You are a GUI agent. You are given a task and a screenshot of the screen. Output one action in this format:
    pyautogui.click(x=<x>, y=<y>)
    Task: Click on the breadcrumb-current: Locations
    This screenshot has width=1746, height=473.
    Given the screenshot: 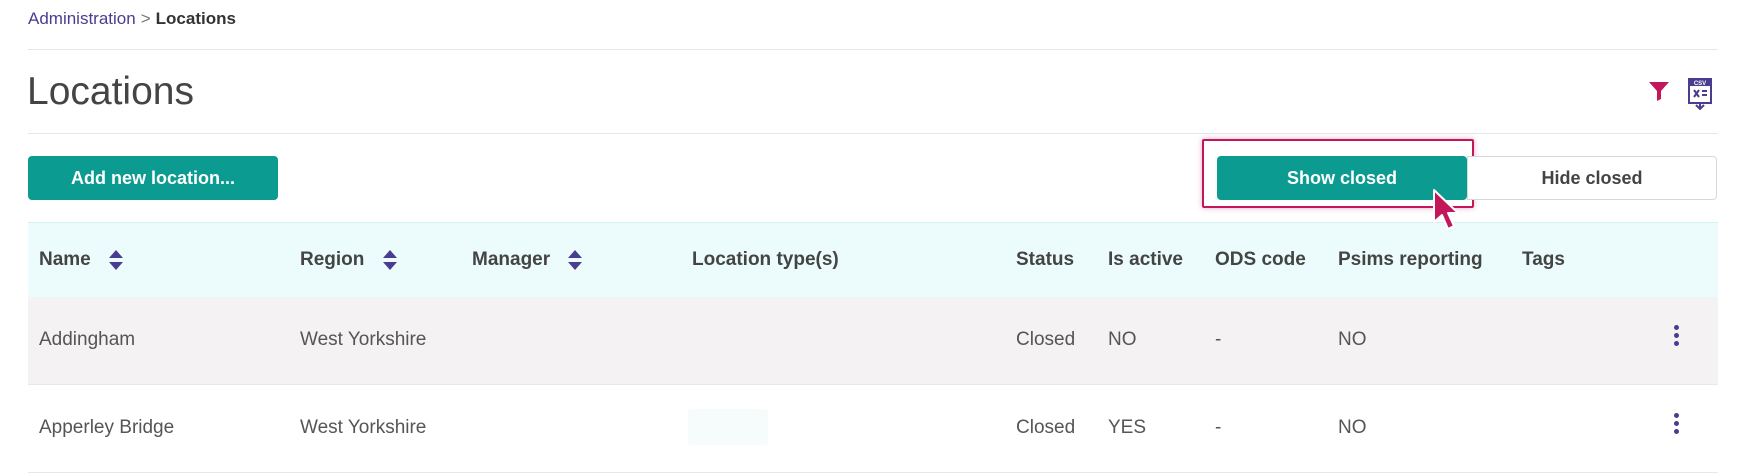 What is the action you would take?
    pyautogui.click(x=195, y=18)
    